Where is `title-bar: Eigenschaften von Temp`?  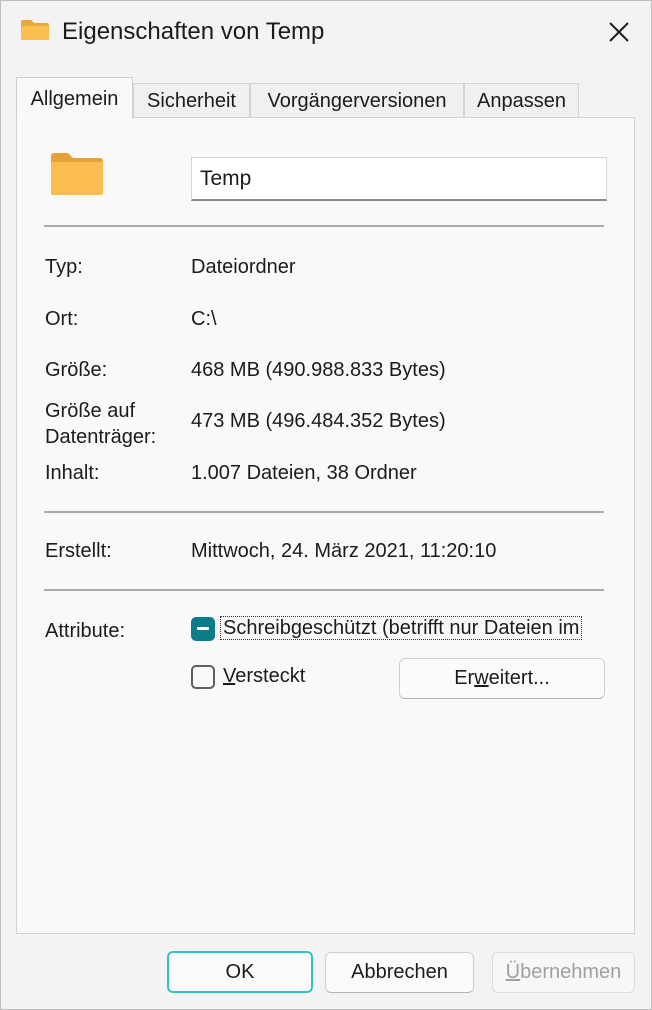
title-bar: Eigenschaften von Temp is located at coordinates (326, 32).